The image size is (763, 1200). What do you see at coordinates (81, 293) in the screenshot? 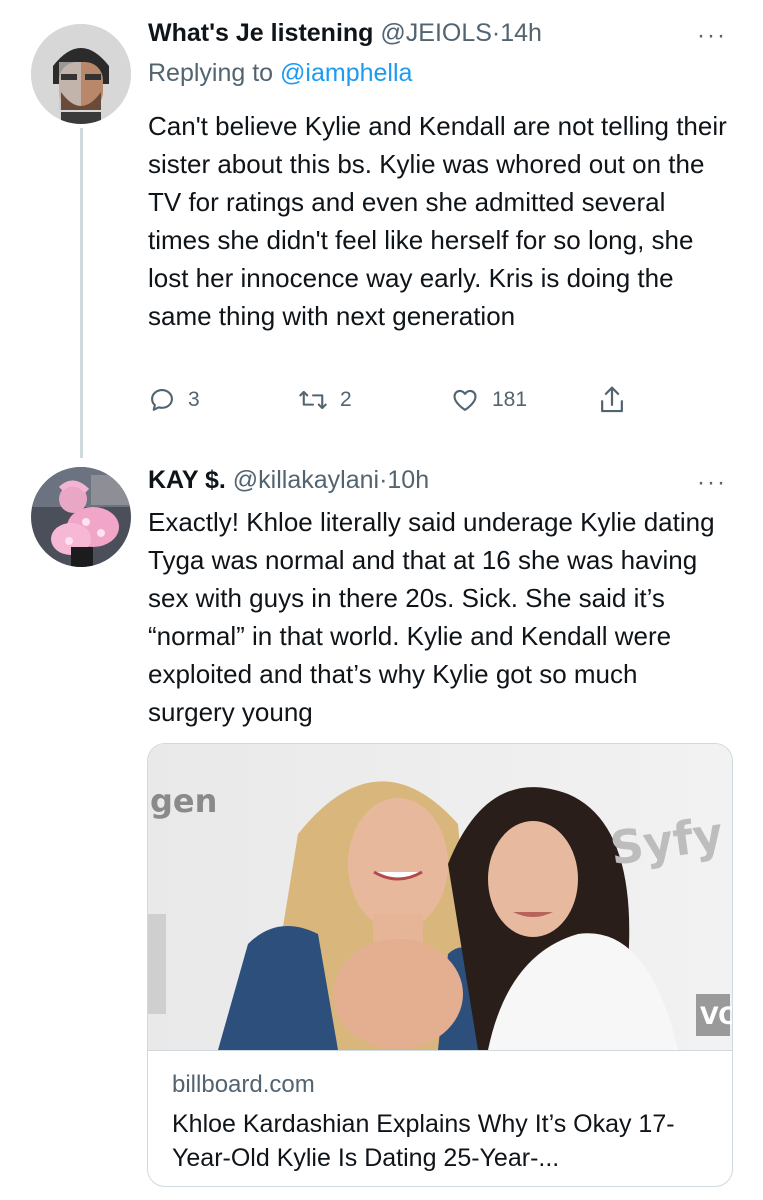
I see `thread-line` at bounding box center [81, 293].